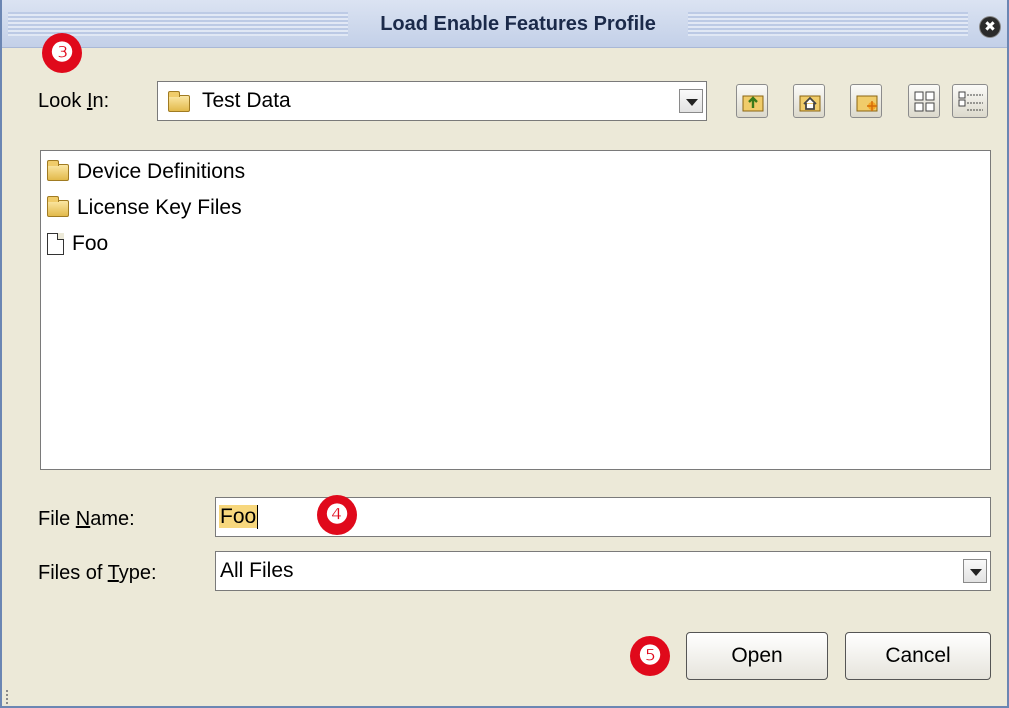 This screenshot has width=1009, height=708. Describe the element at coordinates (101, 101) in the screenshot. I see `look-in-label-post: n:` at that location.